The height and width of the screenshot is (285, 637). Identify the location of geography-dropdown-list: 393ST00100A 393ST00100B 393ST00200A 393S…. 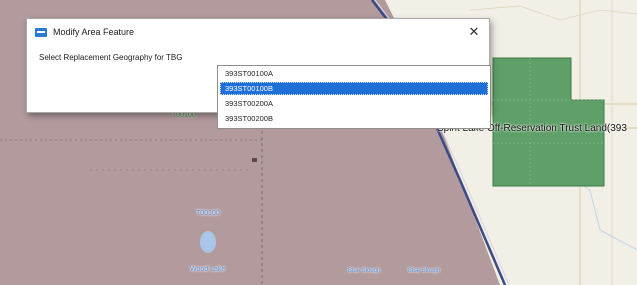
(354, 97).